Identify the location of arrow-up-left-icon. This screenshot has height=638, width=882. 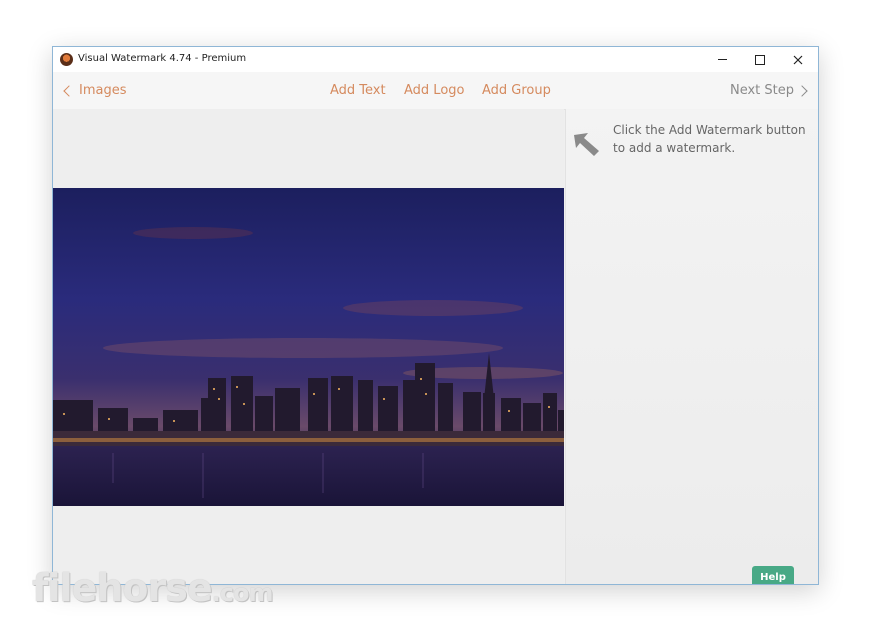
(586, 144).